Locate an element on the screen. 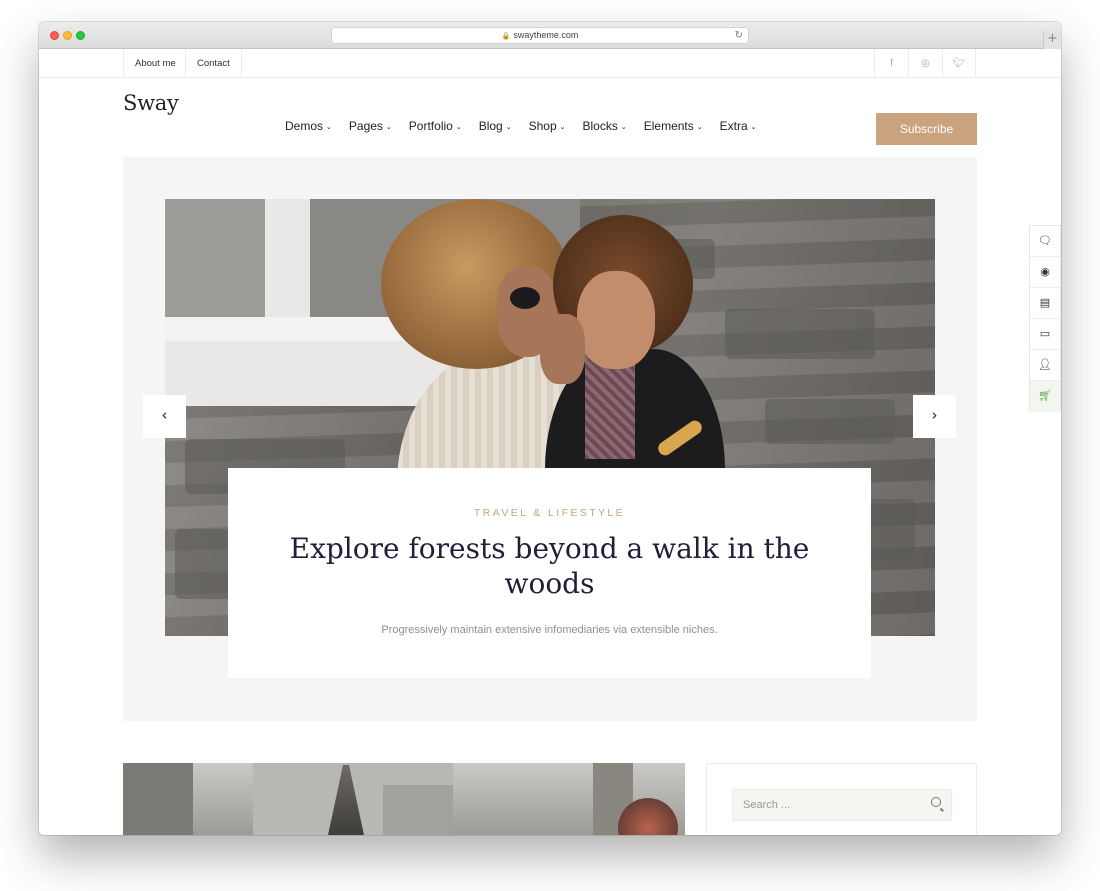  slider-next-button: › is located at coordinates (934, 416).